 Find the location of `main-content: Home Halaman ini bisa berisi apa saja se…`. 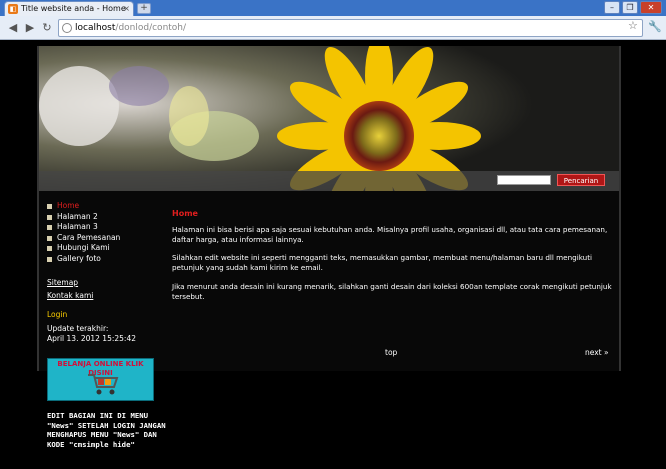

main-content: Home Halaman ini bisa berisi apa saja se… is located at coordinates (392, 260).